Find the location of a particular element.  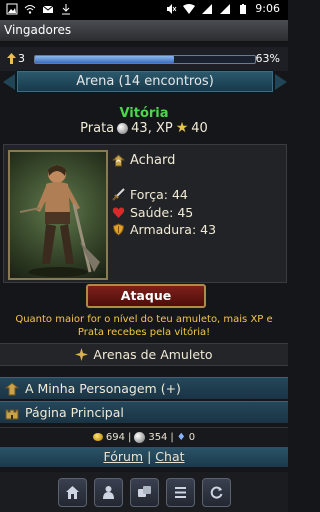

items-icon is located at coordinates (144, 491).